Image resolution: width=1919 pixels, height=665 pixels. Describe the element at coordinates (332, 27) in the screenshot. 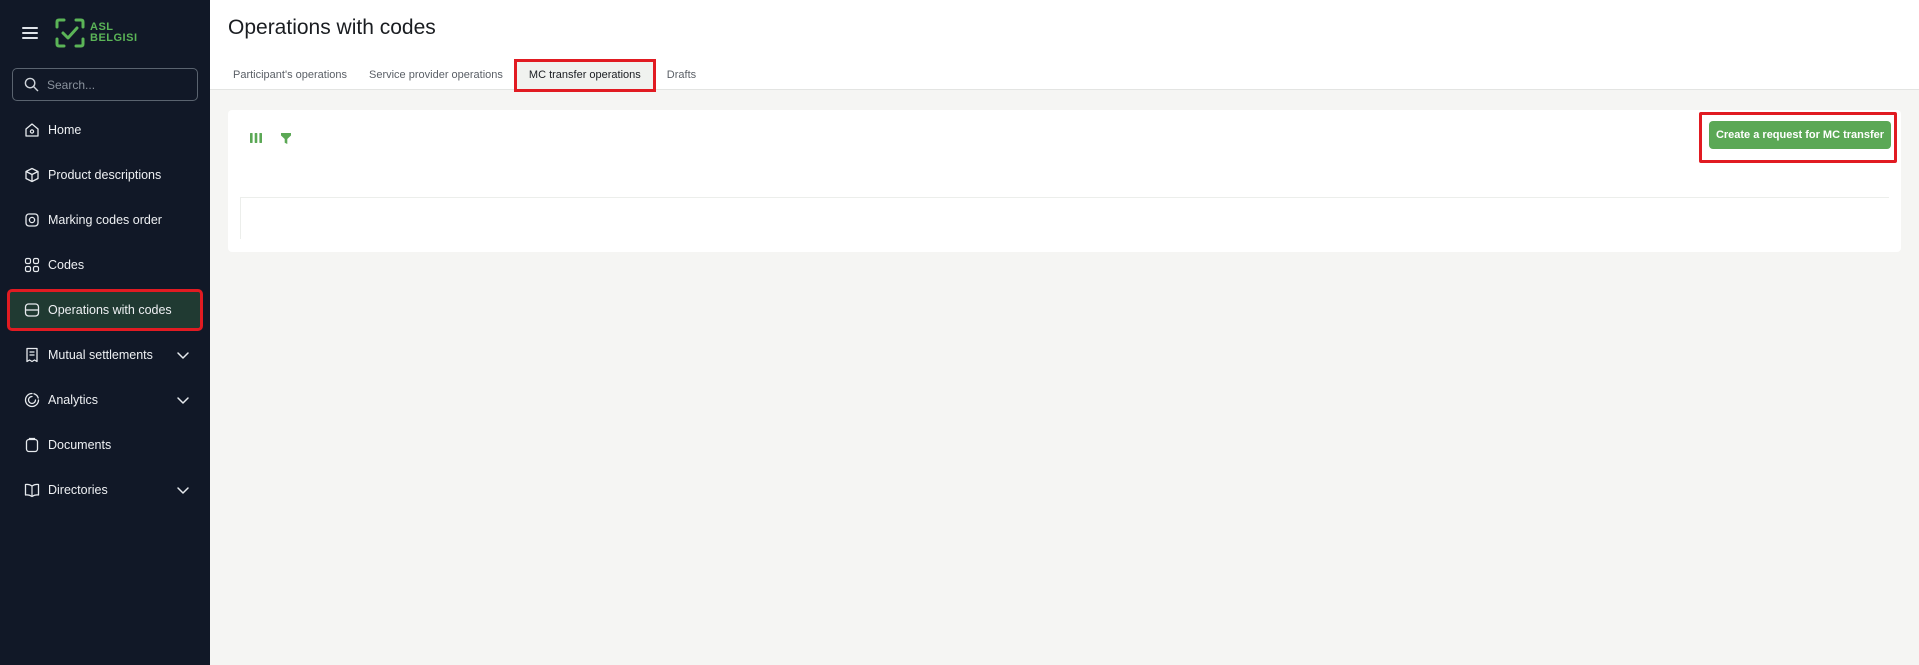

I see `page-title: Operations with codes` at that location.